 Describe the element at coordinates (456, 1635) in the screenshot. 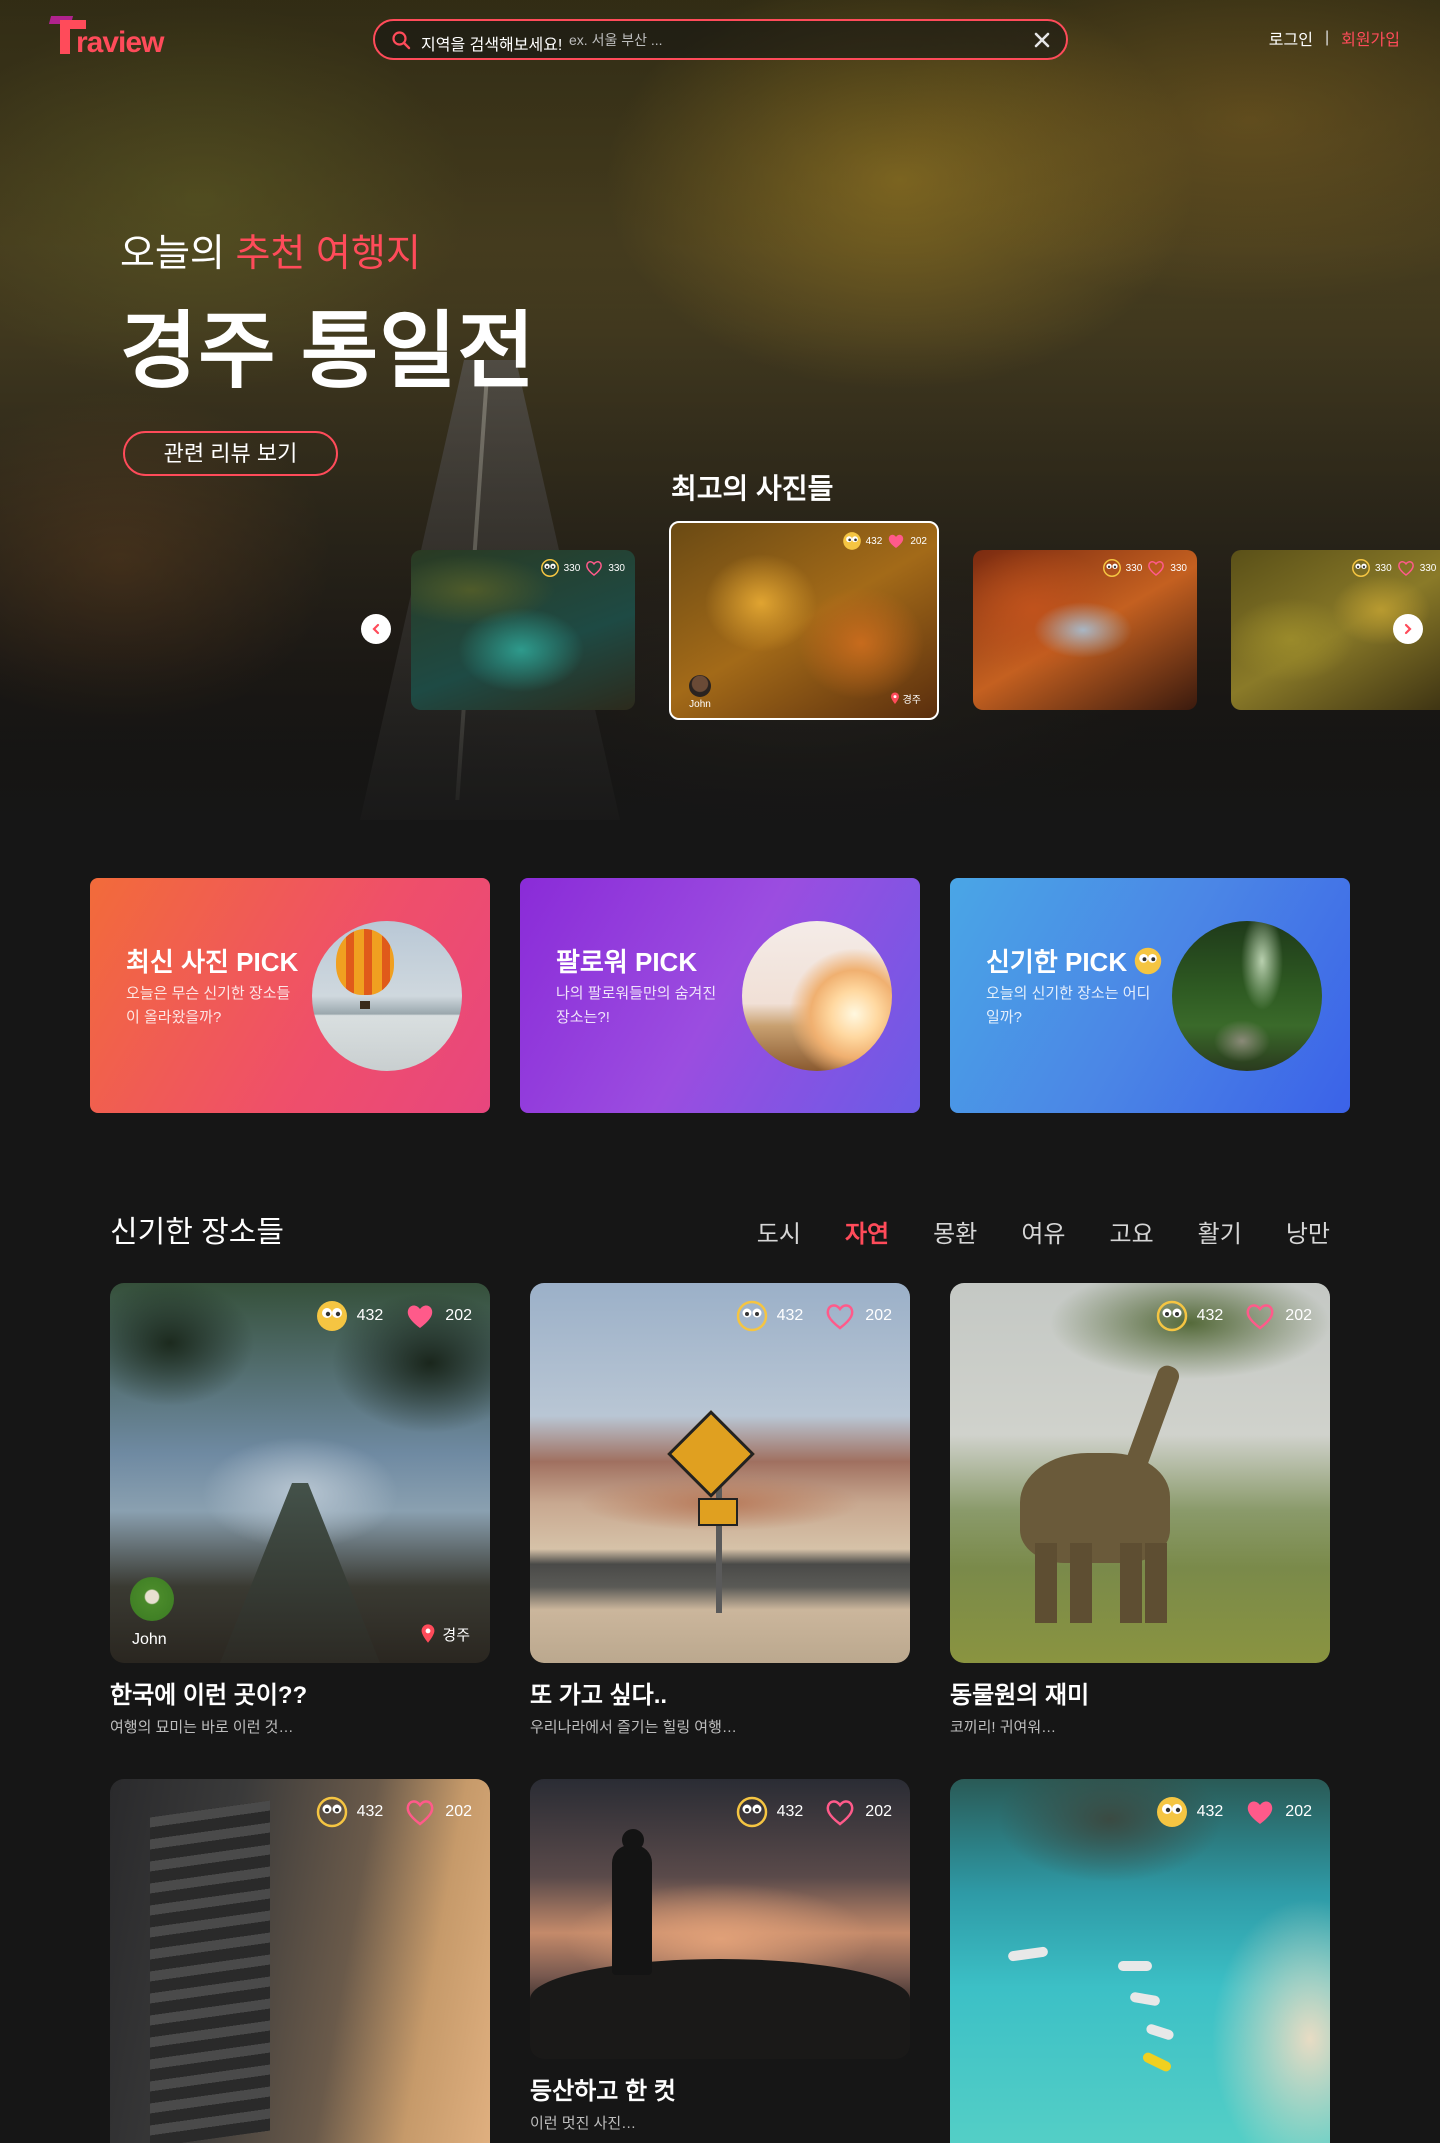

I see `place-name: 경주` at that location.